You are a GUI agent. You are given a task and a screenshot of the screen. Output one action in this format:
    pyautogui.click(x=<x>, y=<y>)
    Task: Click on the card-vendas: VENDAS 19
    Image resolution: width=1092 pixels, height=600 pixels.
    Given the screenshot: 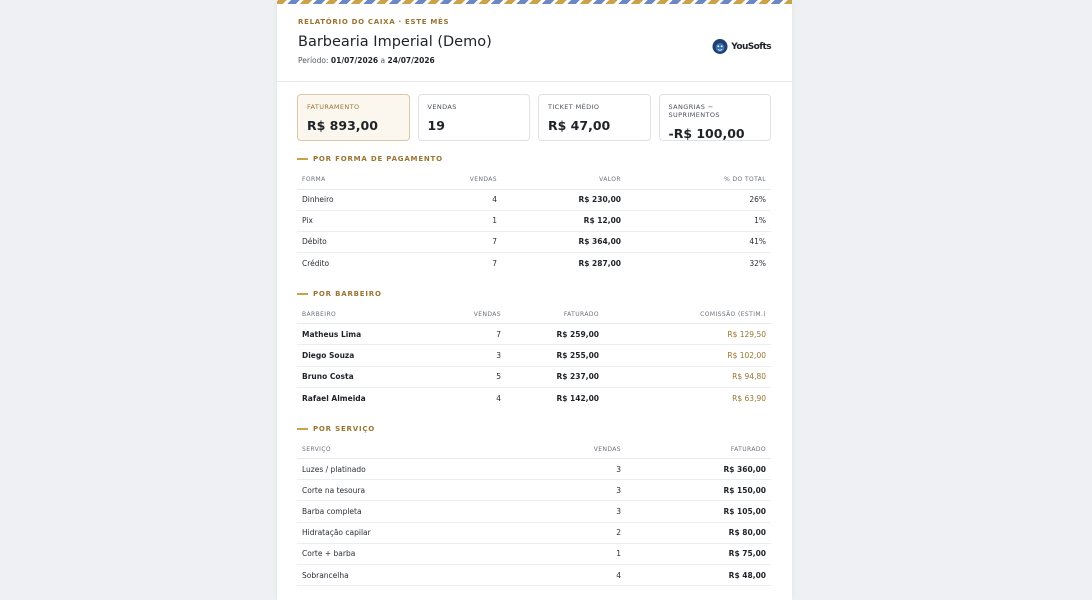 What is the action you would take?
    pyautogui.click(x=473, y=117)
    